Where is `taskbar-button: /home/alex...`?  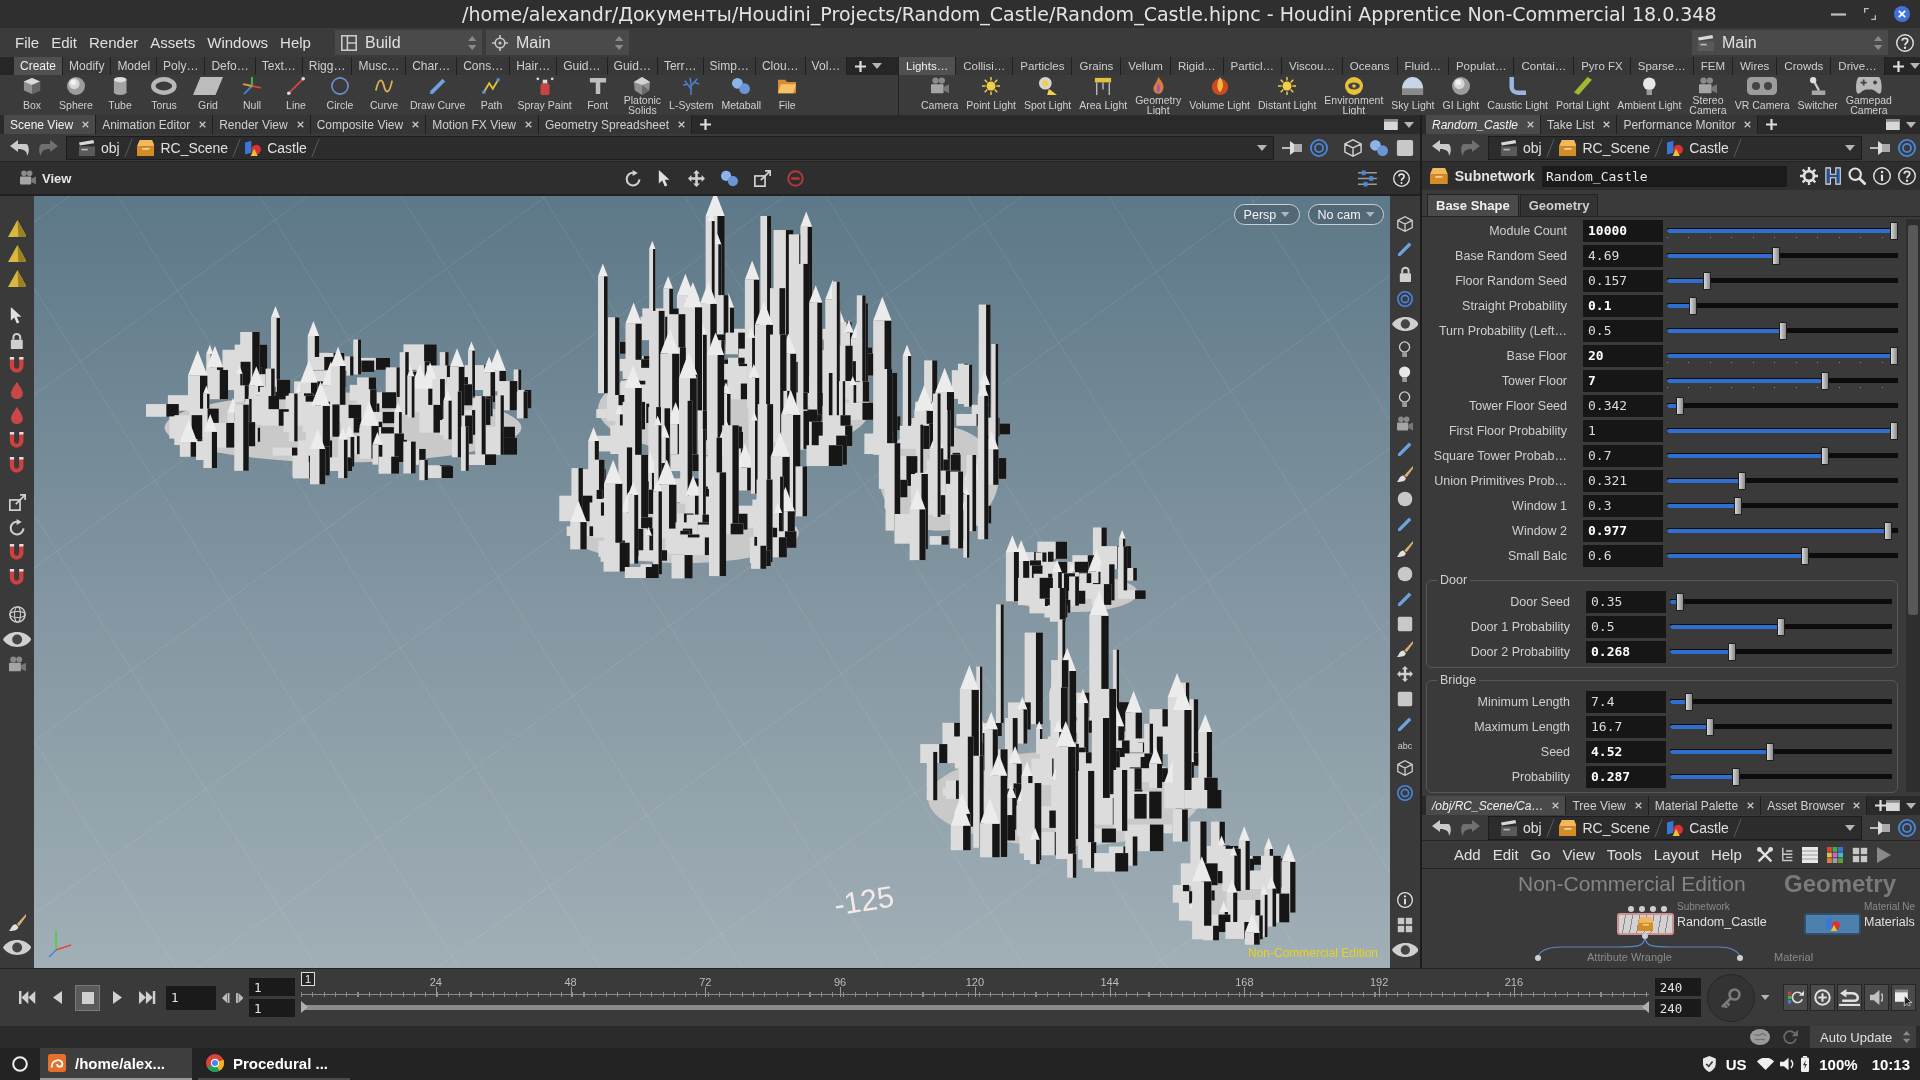
taskbar-button: /home/alex... is located at coordinates (116, 1064).